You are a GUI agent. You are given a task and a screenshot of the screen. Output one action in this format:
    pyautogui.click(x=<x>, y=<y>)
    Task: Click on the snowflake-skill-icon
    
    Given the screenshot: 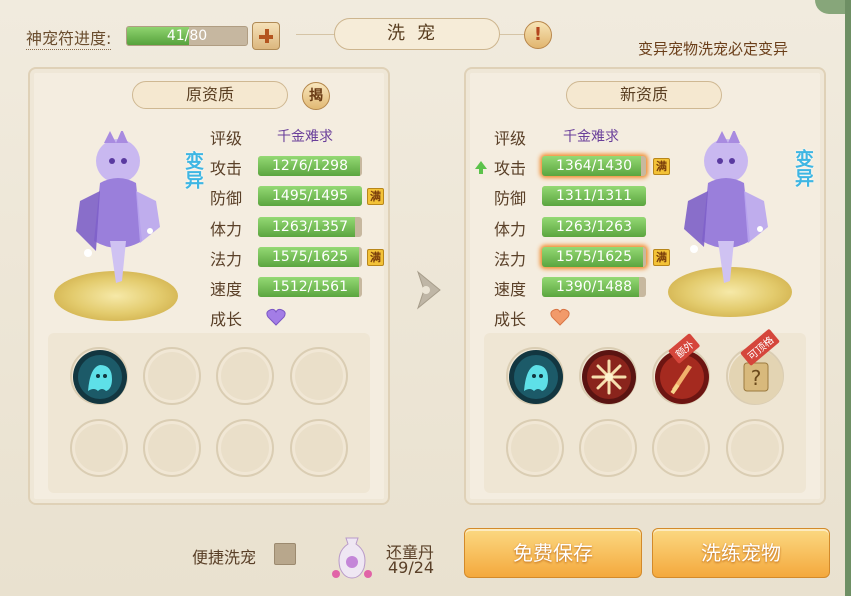 What is the action you would take?
    pyautogui.click(x=609, y=377)
    